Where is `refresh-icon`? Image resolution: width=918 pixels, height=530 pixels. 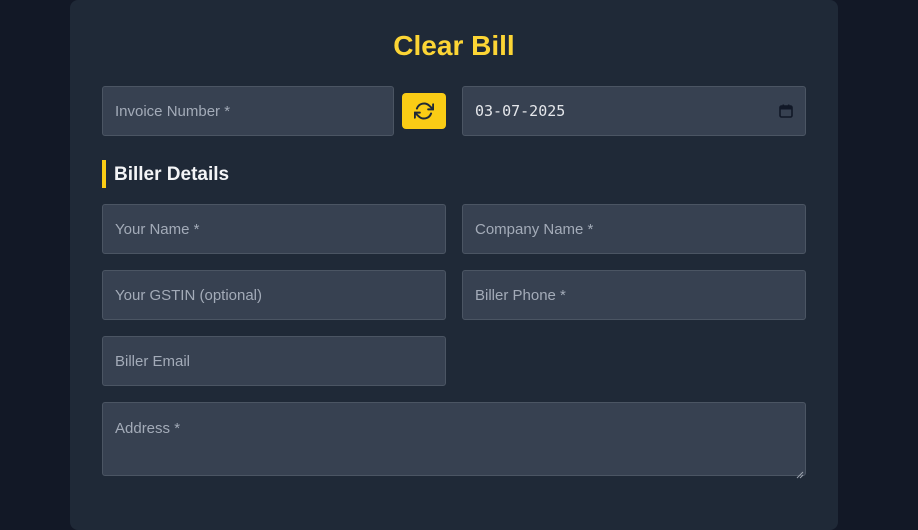
refresh-icon is located at coordinates (424, 111).